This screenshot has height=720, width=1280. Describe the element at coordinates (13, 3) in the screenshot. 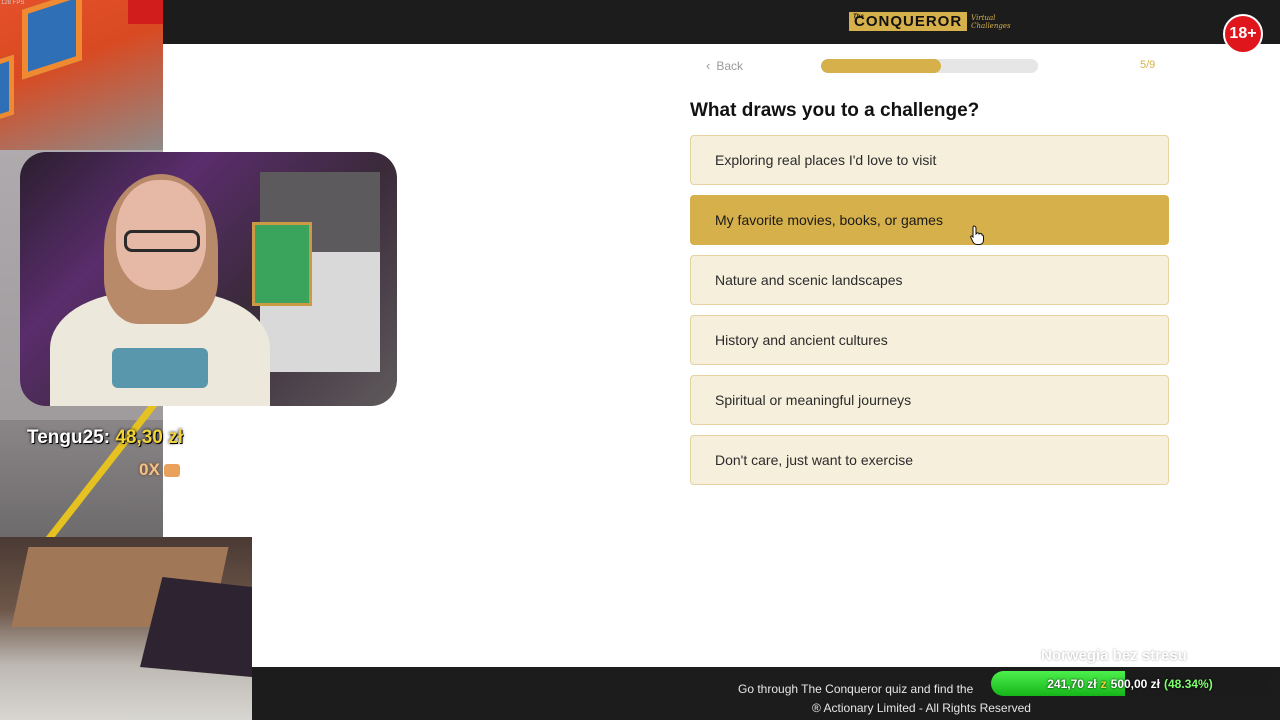

I see `fps-counter: 128 FPS` at that location.